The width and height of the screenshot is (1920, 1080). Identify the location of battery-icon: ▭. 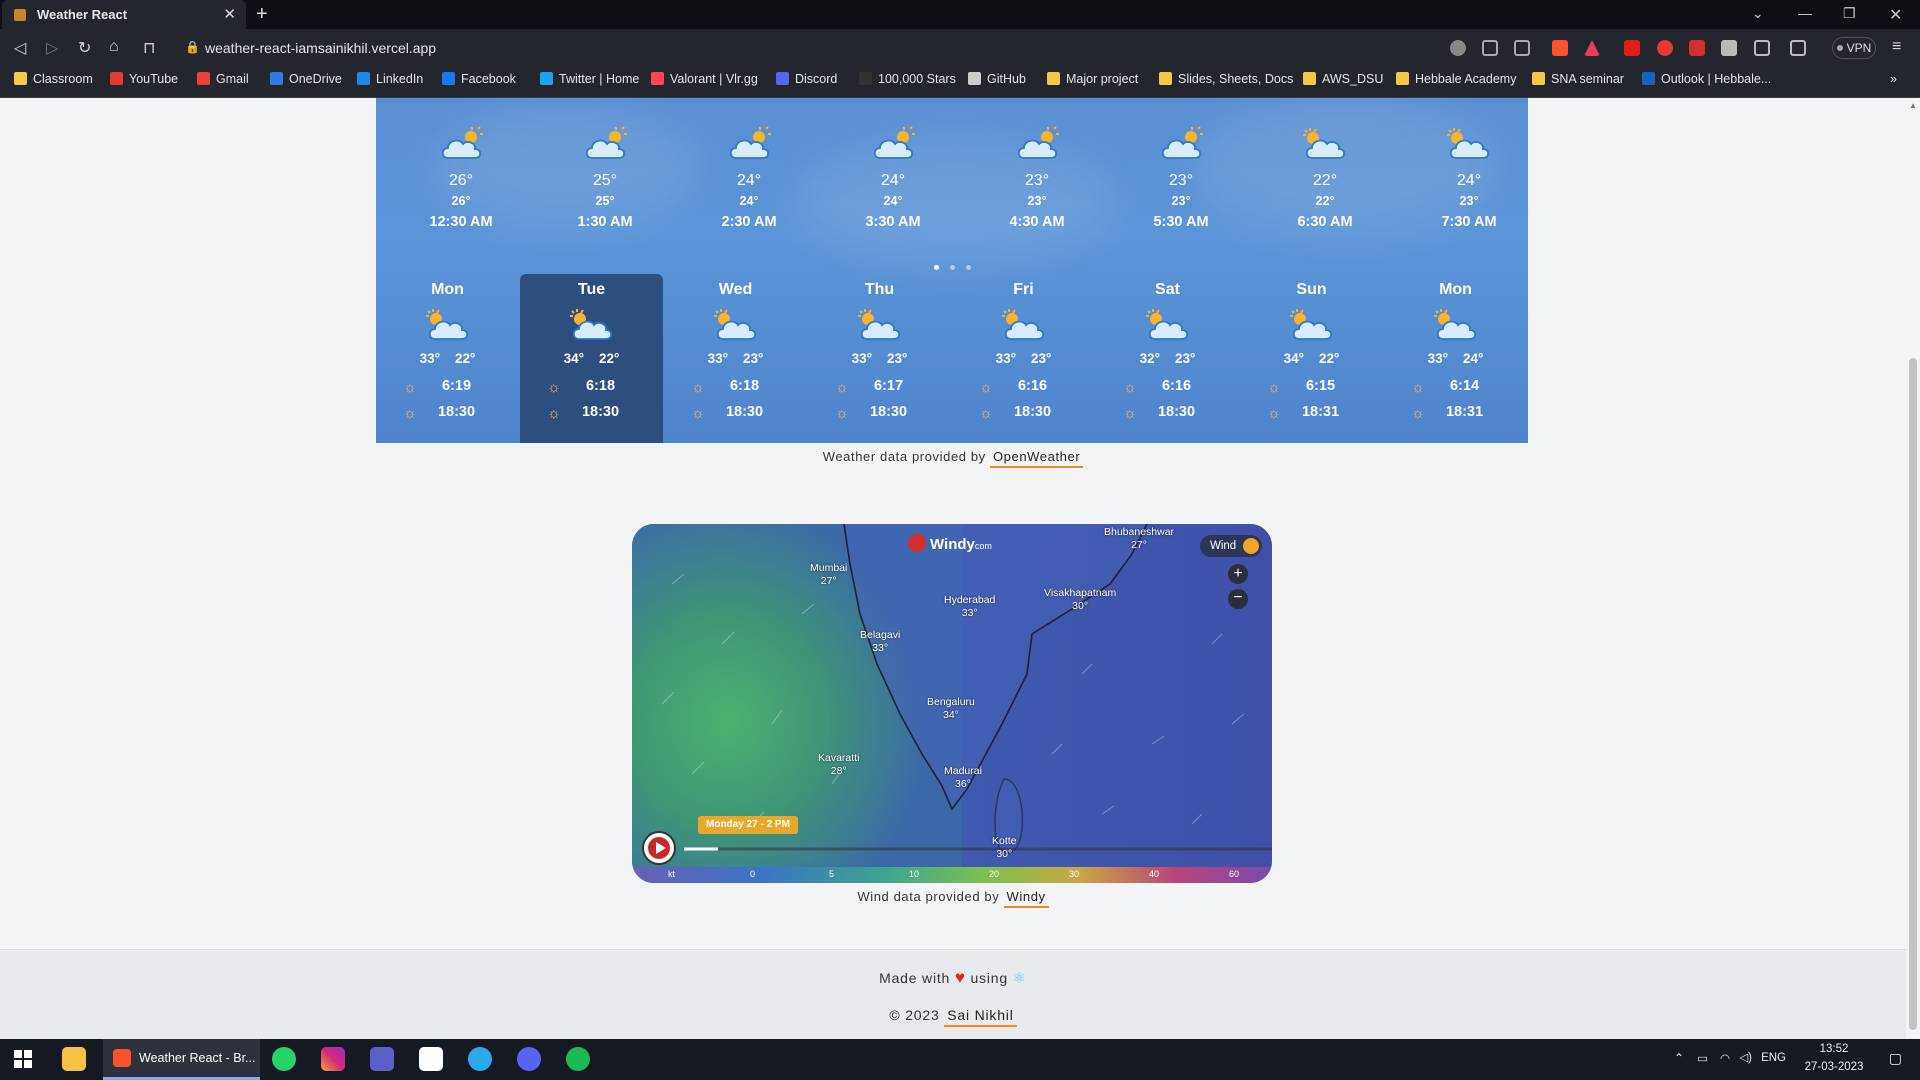
(1702, 1058).